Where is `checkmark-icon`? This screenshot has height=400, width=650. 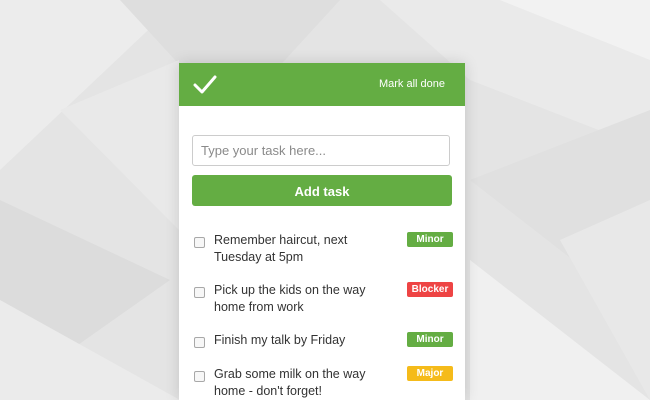 checkmark-icon is located at coordinates (205, 84).